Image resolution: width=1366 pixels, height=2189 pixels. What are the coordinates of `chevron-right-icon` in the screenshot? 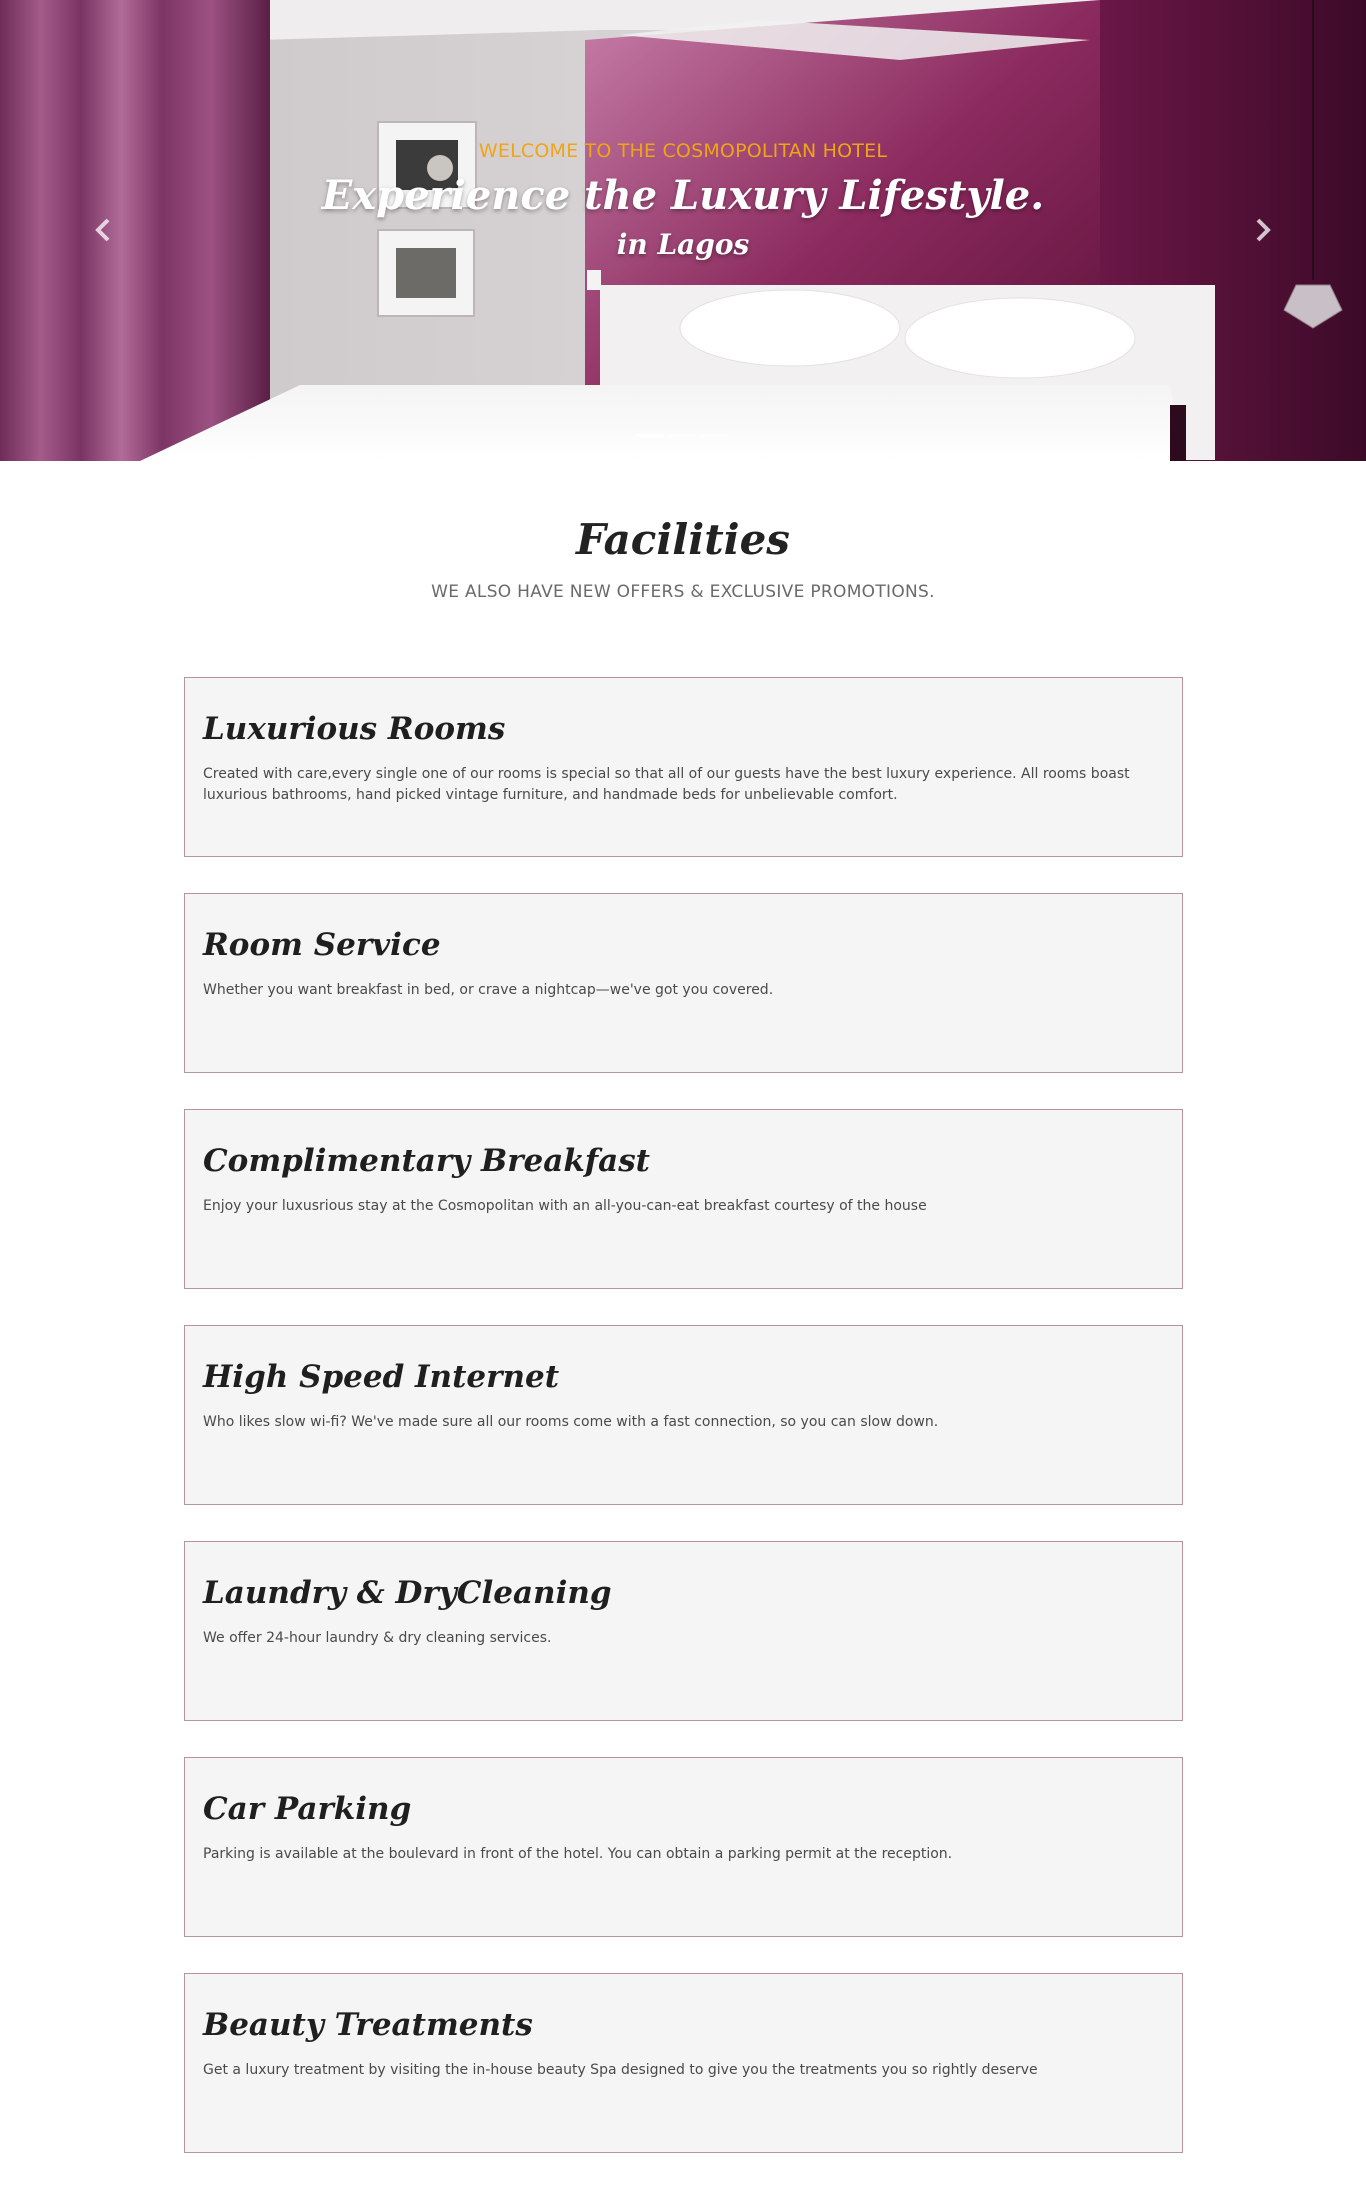 It's located at (1263, 230).